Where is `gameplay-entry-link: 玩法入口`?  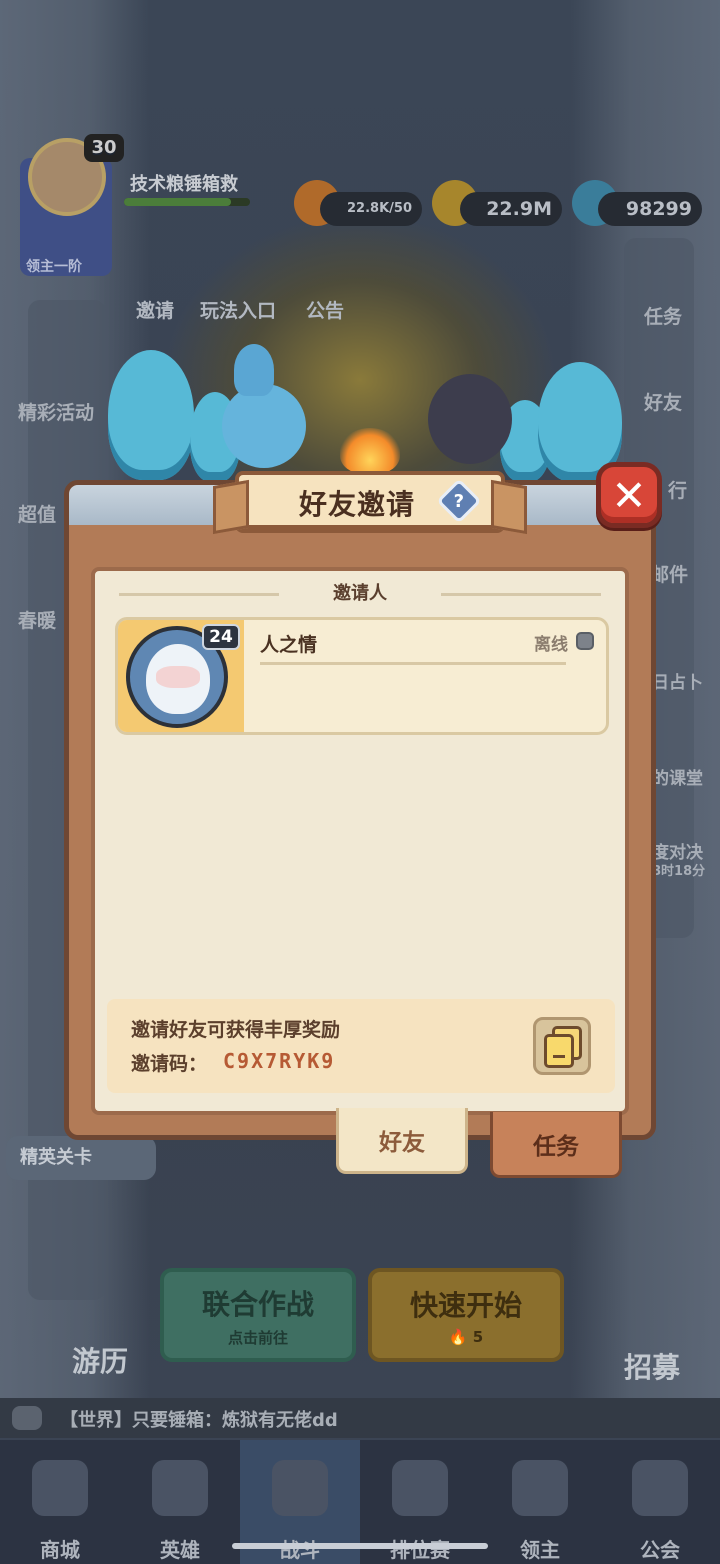
gameplay-entry-link: 玩法入口 is located at coordinates (238, 309).